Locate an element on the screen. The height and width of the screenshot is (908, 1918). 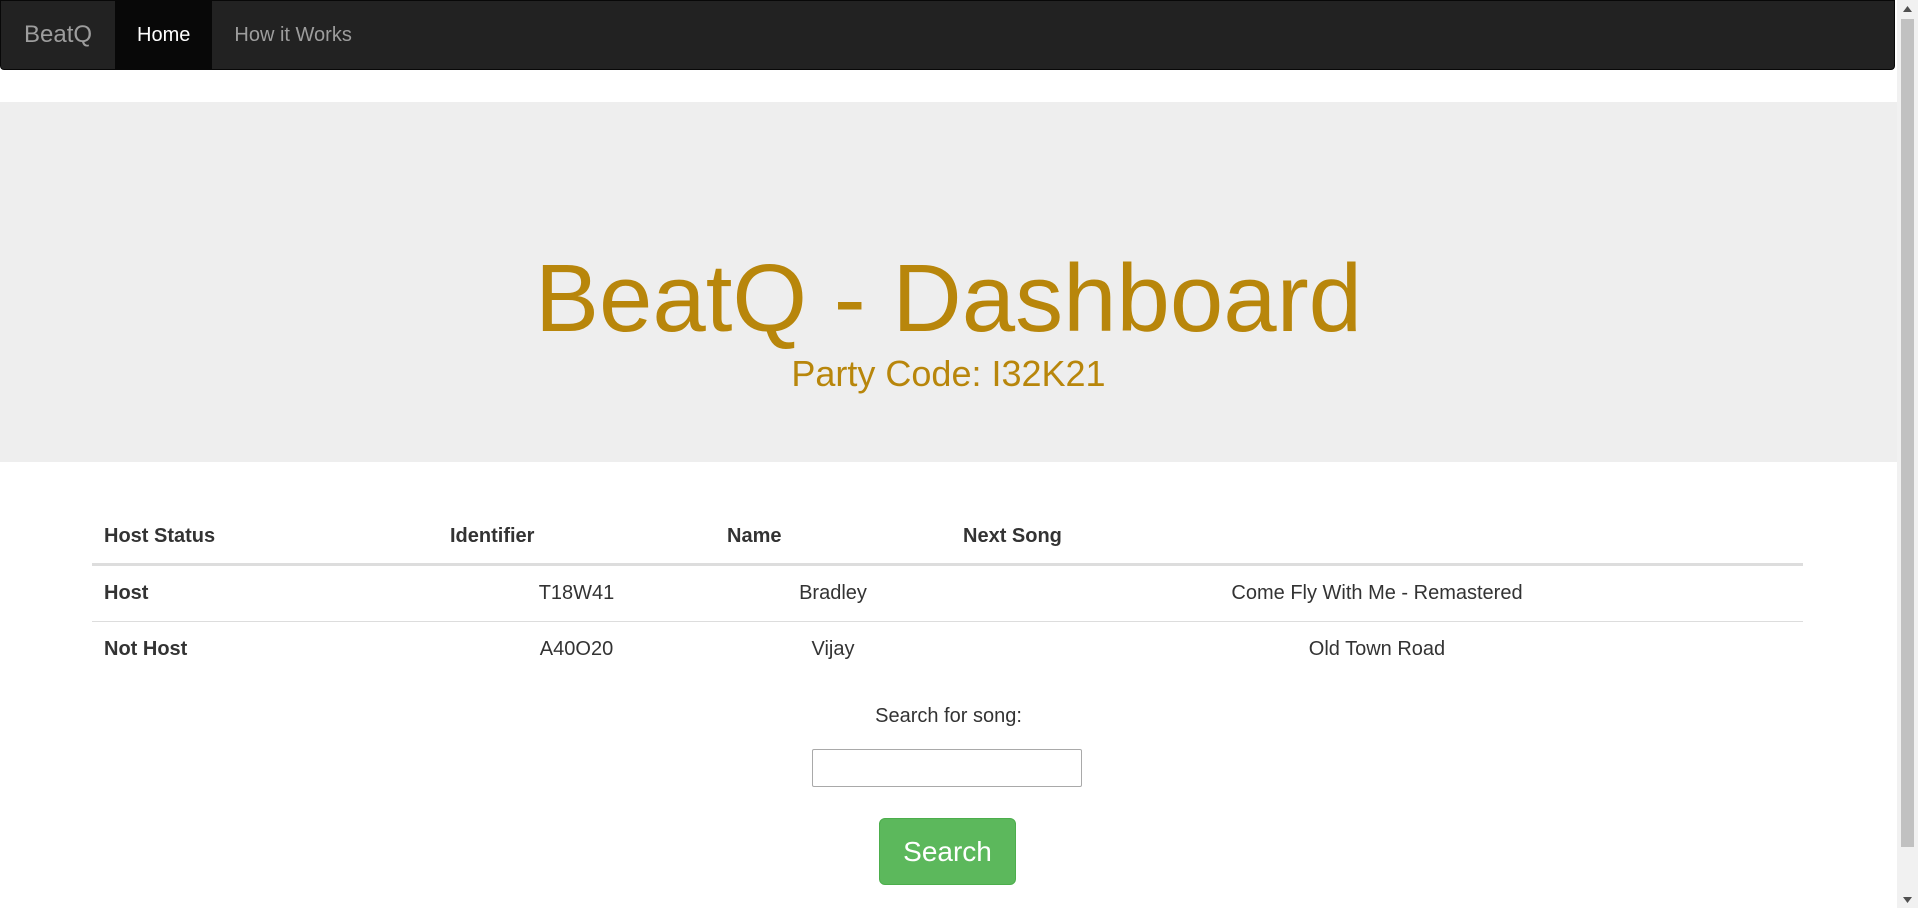
search-button: Search is located at coordinates (947, 851).